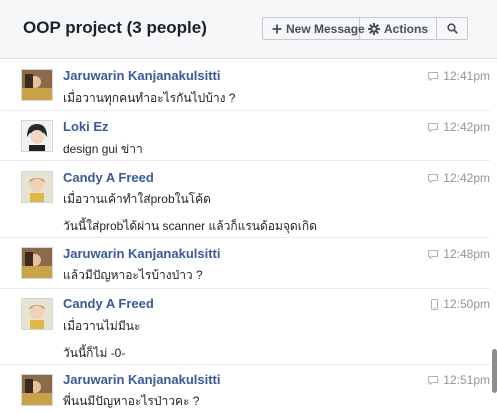 The height and width of the screenshot is (414, 497). What do you see at coordinates (149, 98) in the screenshot?
I see `message-text: เมื่อวานทุกคนทำอะไรกันไปบ้าง ?` at bounding box center [149, 98].